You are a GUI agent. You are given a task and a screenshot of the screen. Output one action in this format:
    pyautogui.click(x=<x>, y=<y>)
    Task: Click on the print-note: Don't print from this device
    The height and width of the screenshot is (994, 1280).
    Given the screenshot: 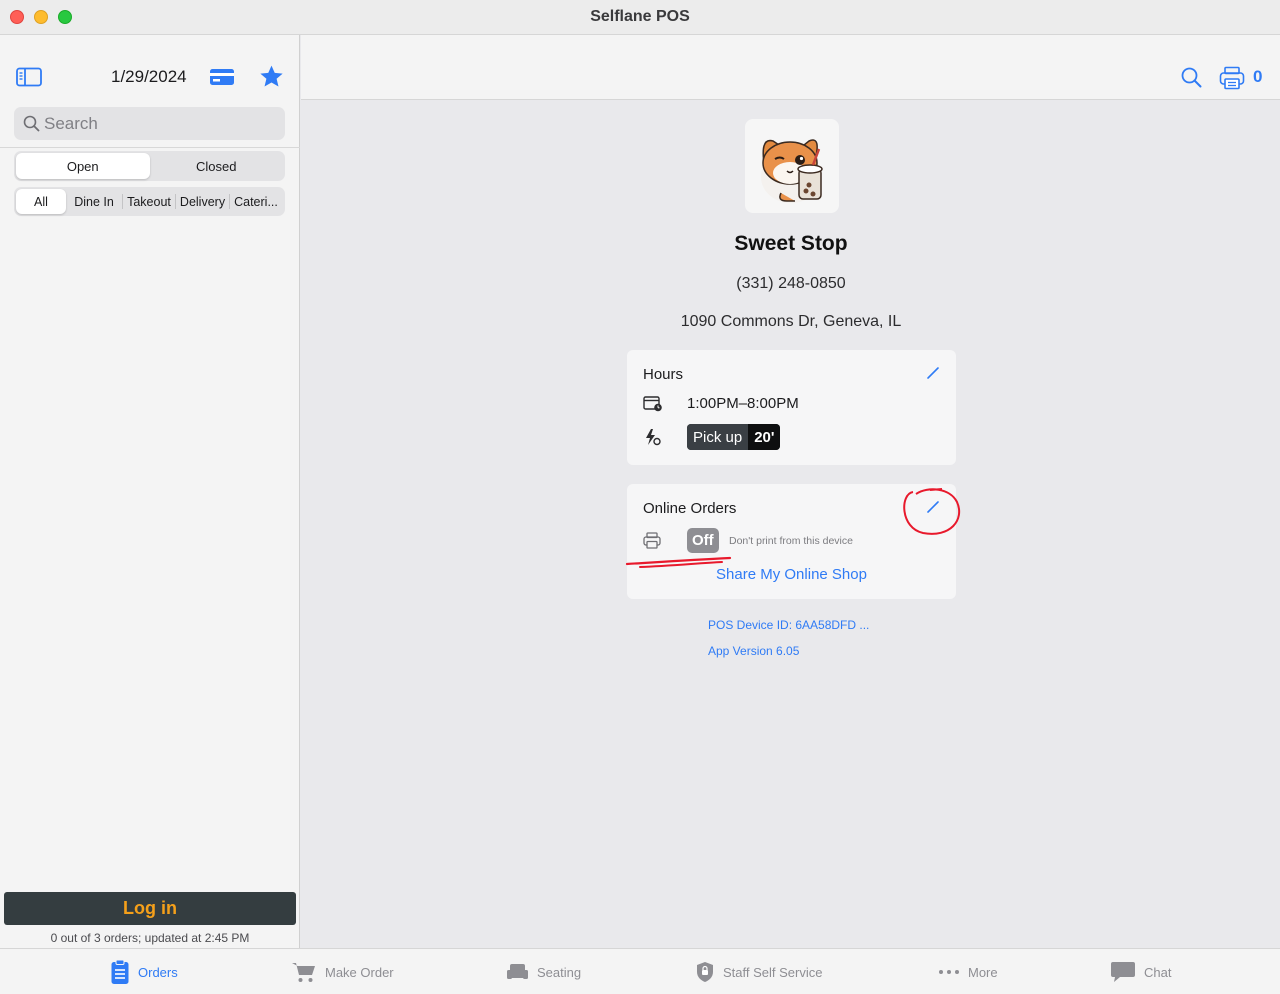 What is the action you would take?
    pyautogui.click(x=791, y=541)
    